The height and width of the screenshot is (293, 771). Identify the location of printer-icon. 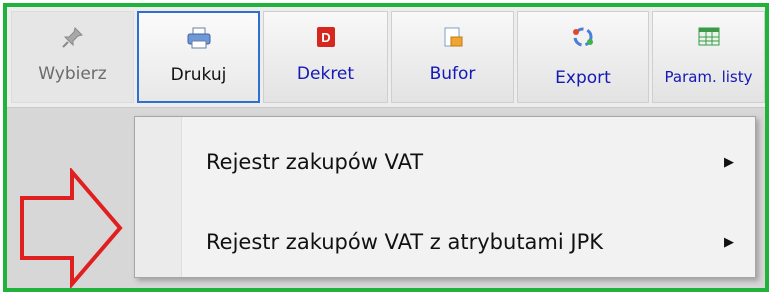
(199, 38).